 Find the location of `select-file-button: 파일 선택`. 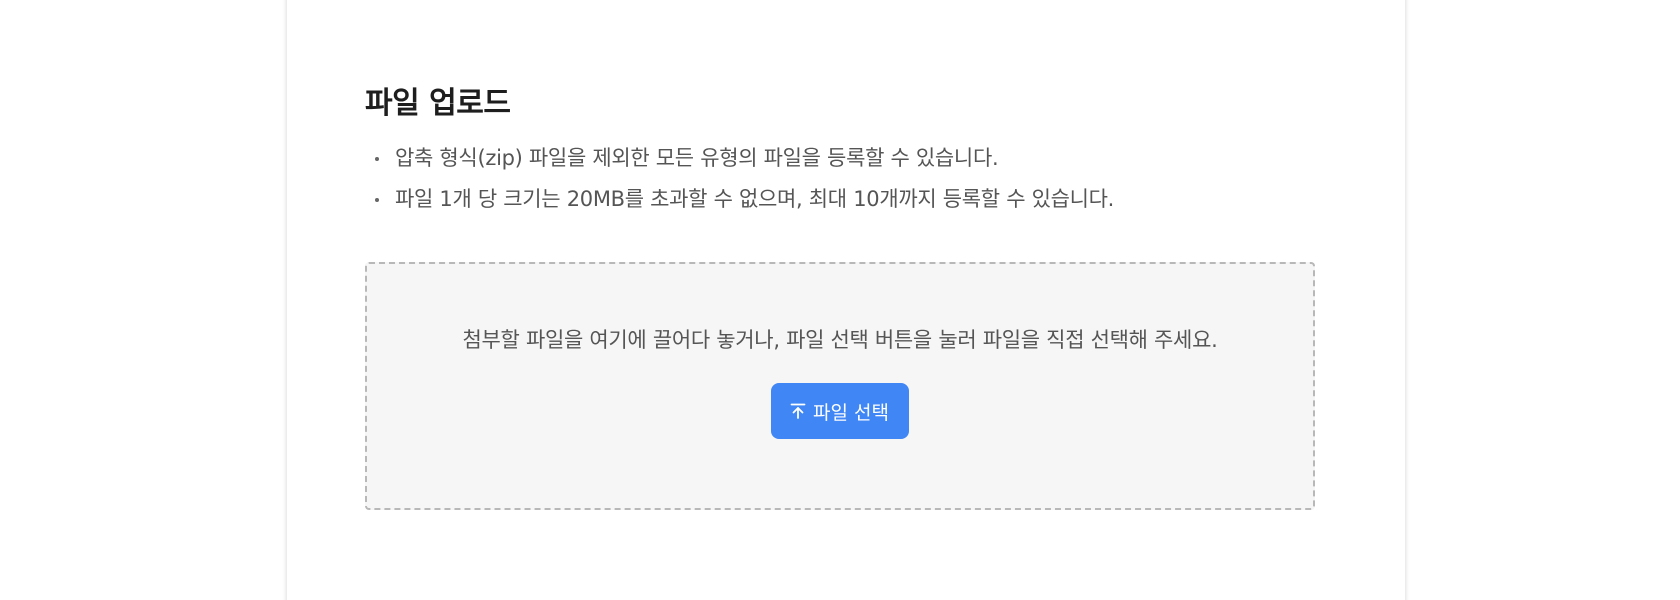

select-file-button: 파일 선택 is located at coordinates (840, 411).